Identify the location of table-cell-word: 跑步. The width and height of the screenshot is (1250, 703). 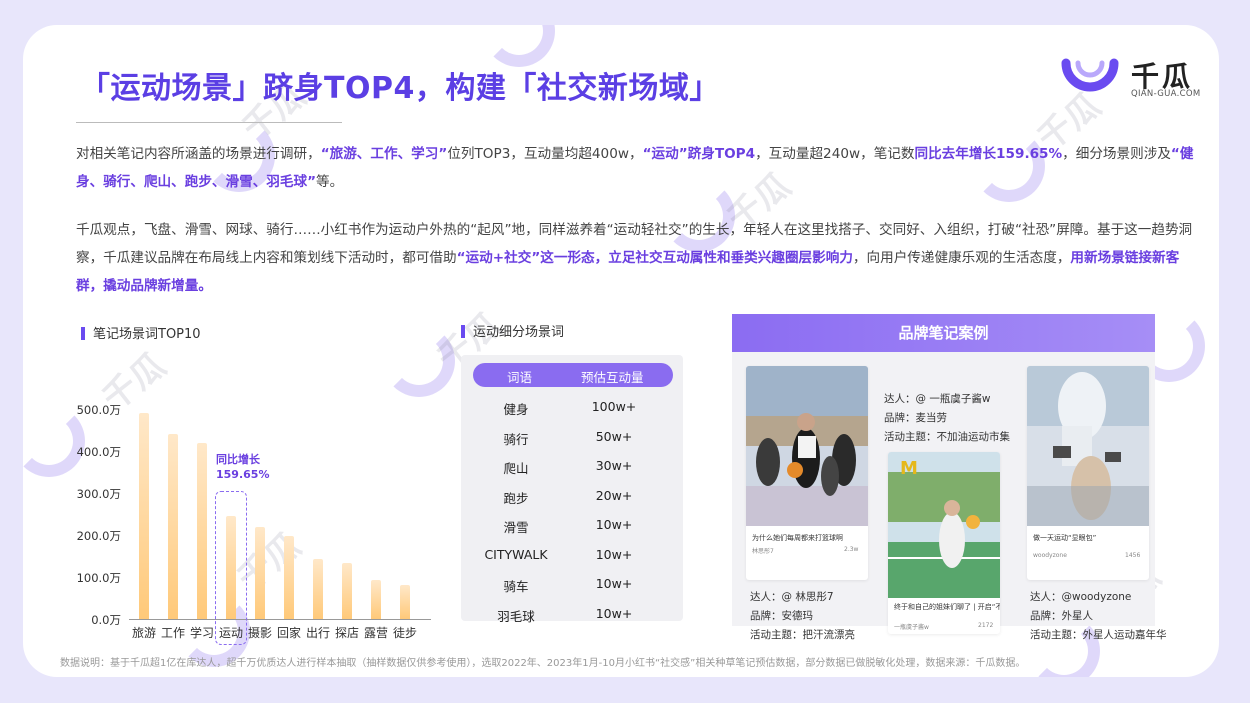
(516, 498).